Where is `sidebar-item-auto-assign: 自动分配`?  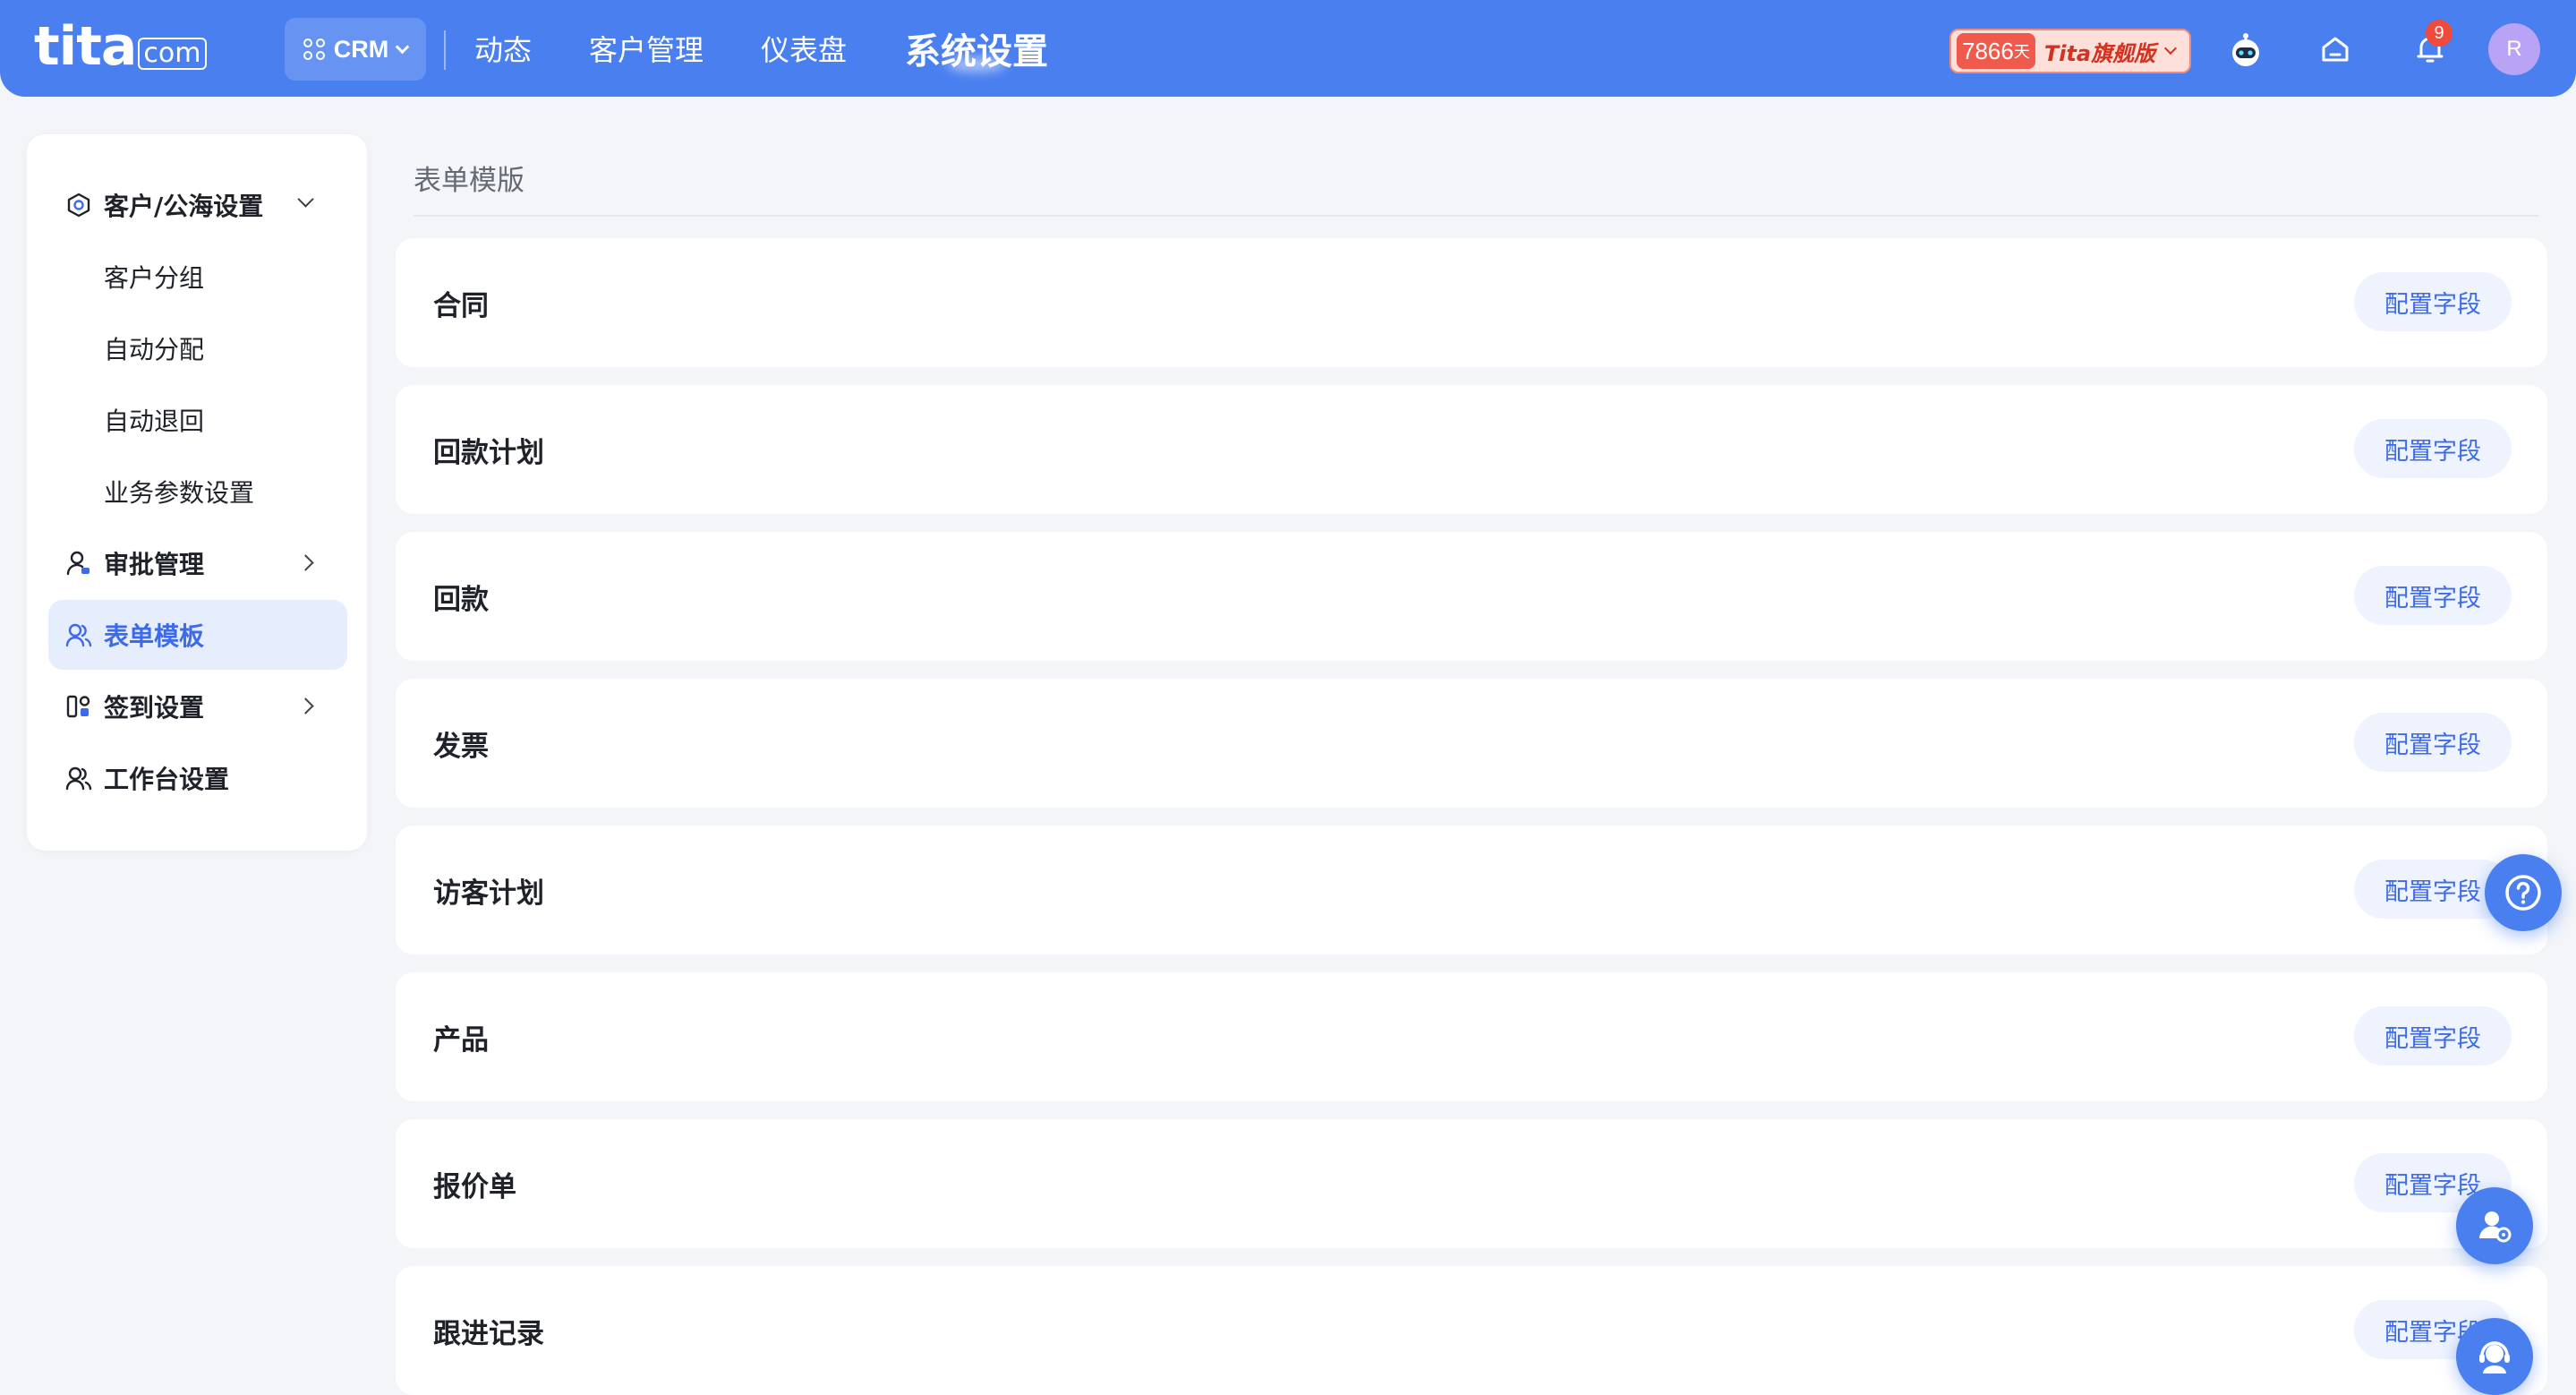 sidebar-item-auto-assign: 自动分配 is located at coordinates (197, 348).